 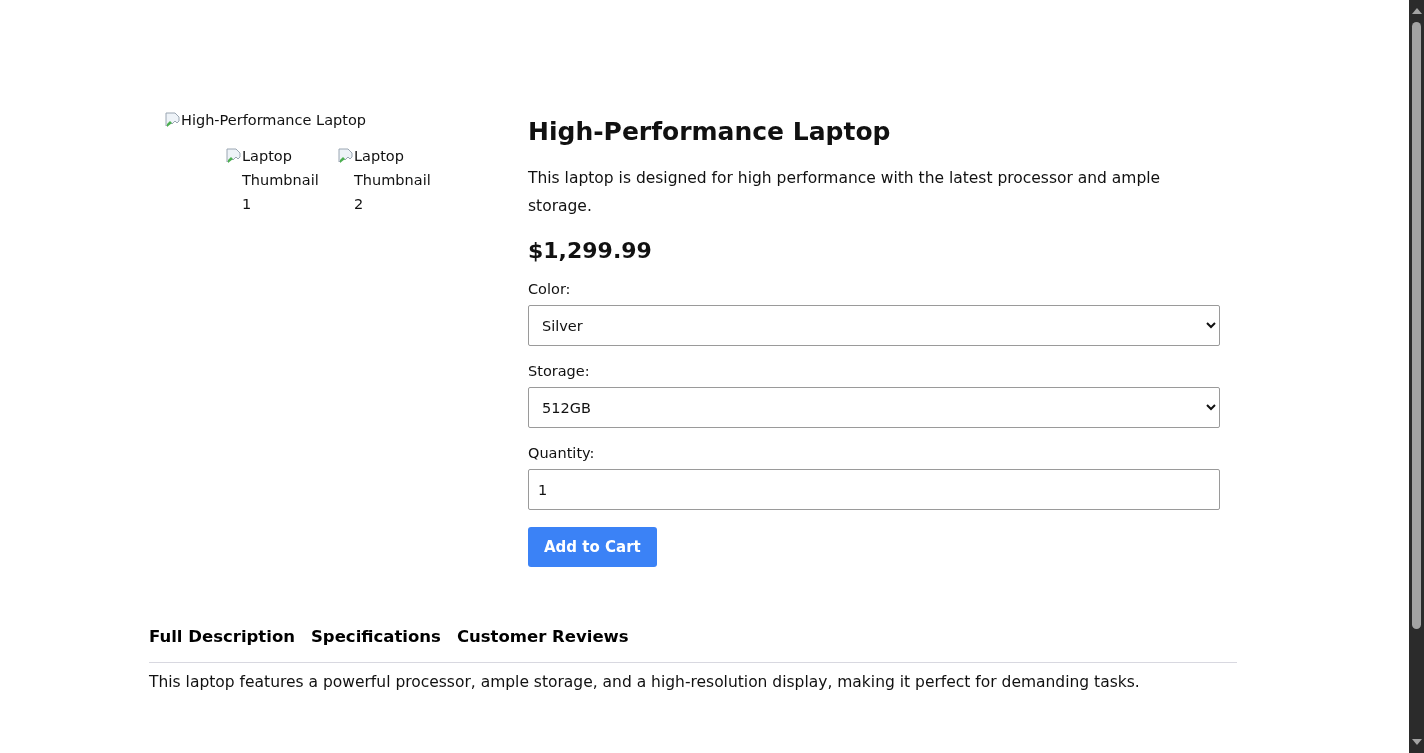 I want to click on image-alt-text: Laptop Thumbnail 1, so click(x=281, y=180).